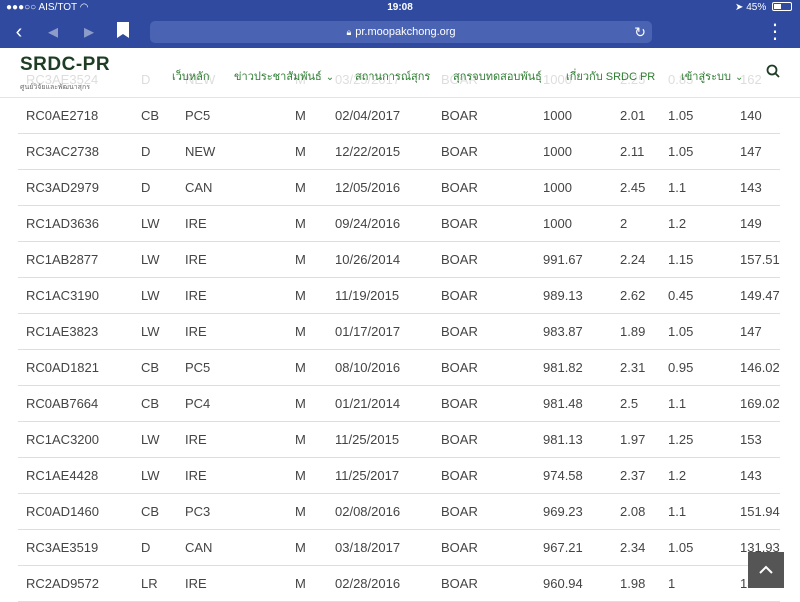  I want to click on cell-pig-id: RC0AB7664, so click(62, 403).